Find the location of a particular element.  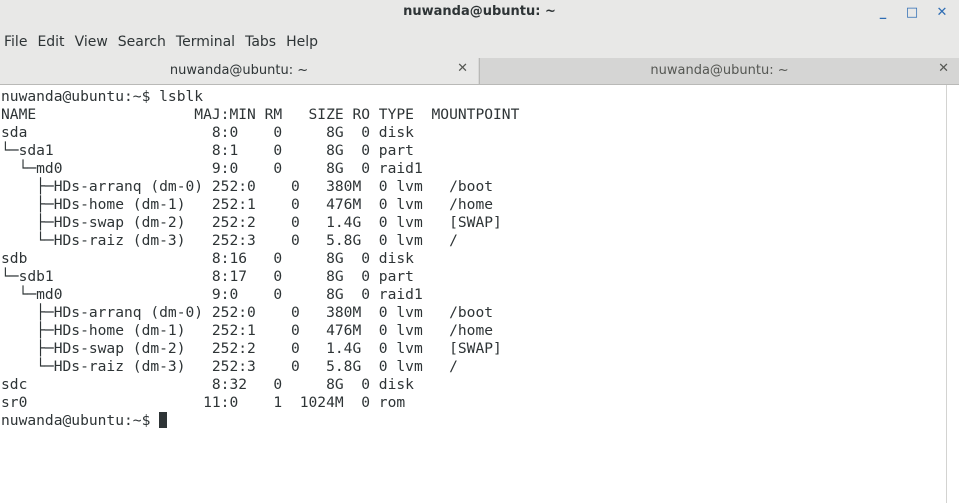

terminal-prompt-line: nuwanda@ubuntu:~$ is located at coordinates (260, 421).